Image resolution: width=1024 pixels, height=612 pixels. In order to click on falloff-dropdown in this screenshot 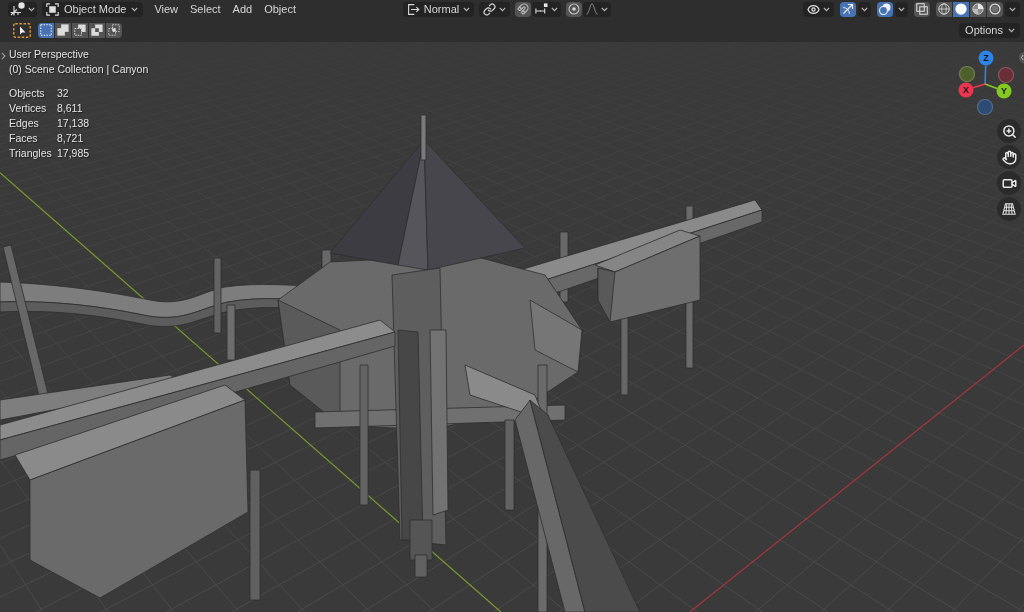, I will do `click(597, 9)`.